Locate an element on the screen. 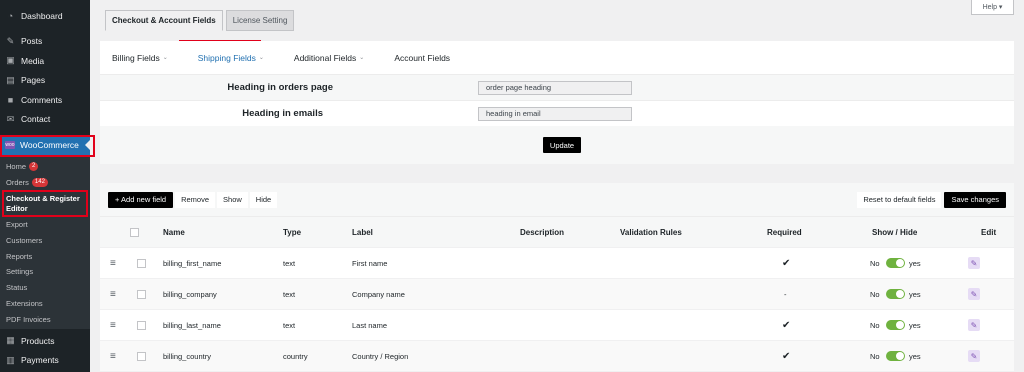 Image resolution: width=1024 pixels, height=372 pixels. subtab-shipping-fields: Shipping Fields ⌄ is located at coordinates (231, 58).